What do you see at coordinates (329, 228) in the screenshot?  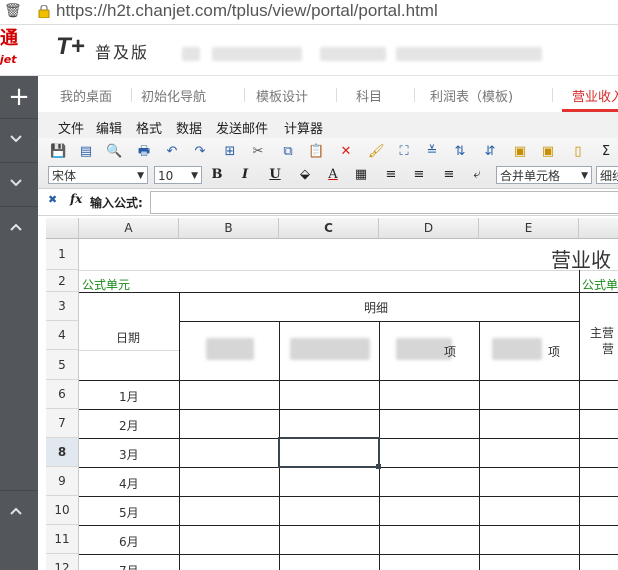 I see `column-header-c: C` at bounding box center [329, 228].